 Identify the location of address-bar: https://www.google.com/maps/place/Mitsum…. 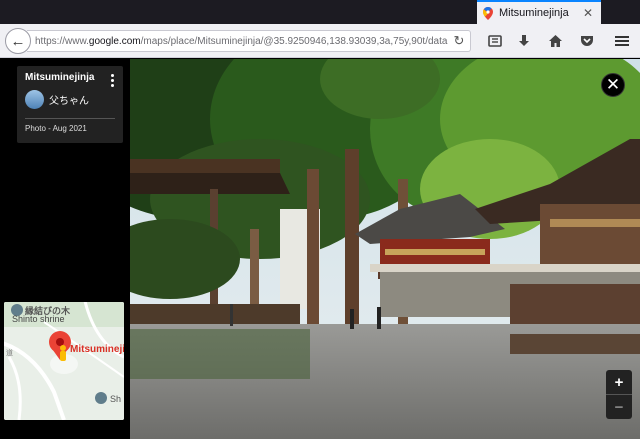
(249, 41).